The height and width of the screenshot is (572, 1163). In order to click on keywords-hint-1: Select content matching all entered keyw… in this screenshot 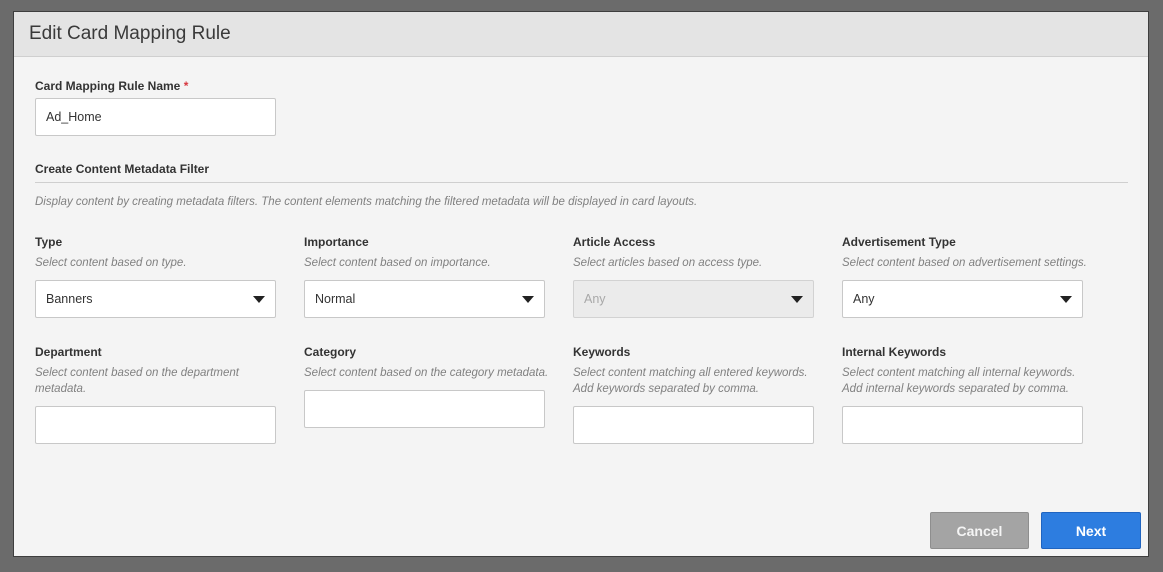, I will do `click(690, 373)`.